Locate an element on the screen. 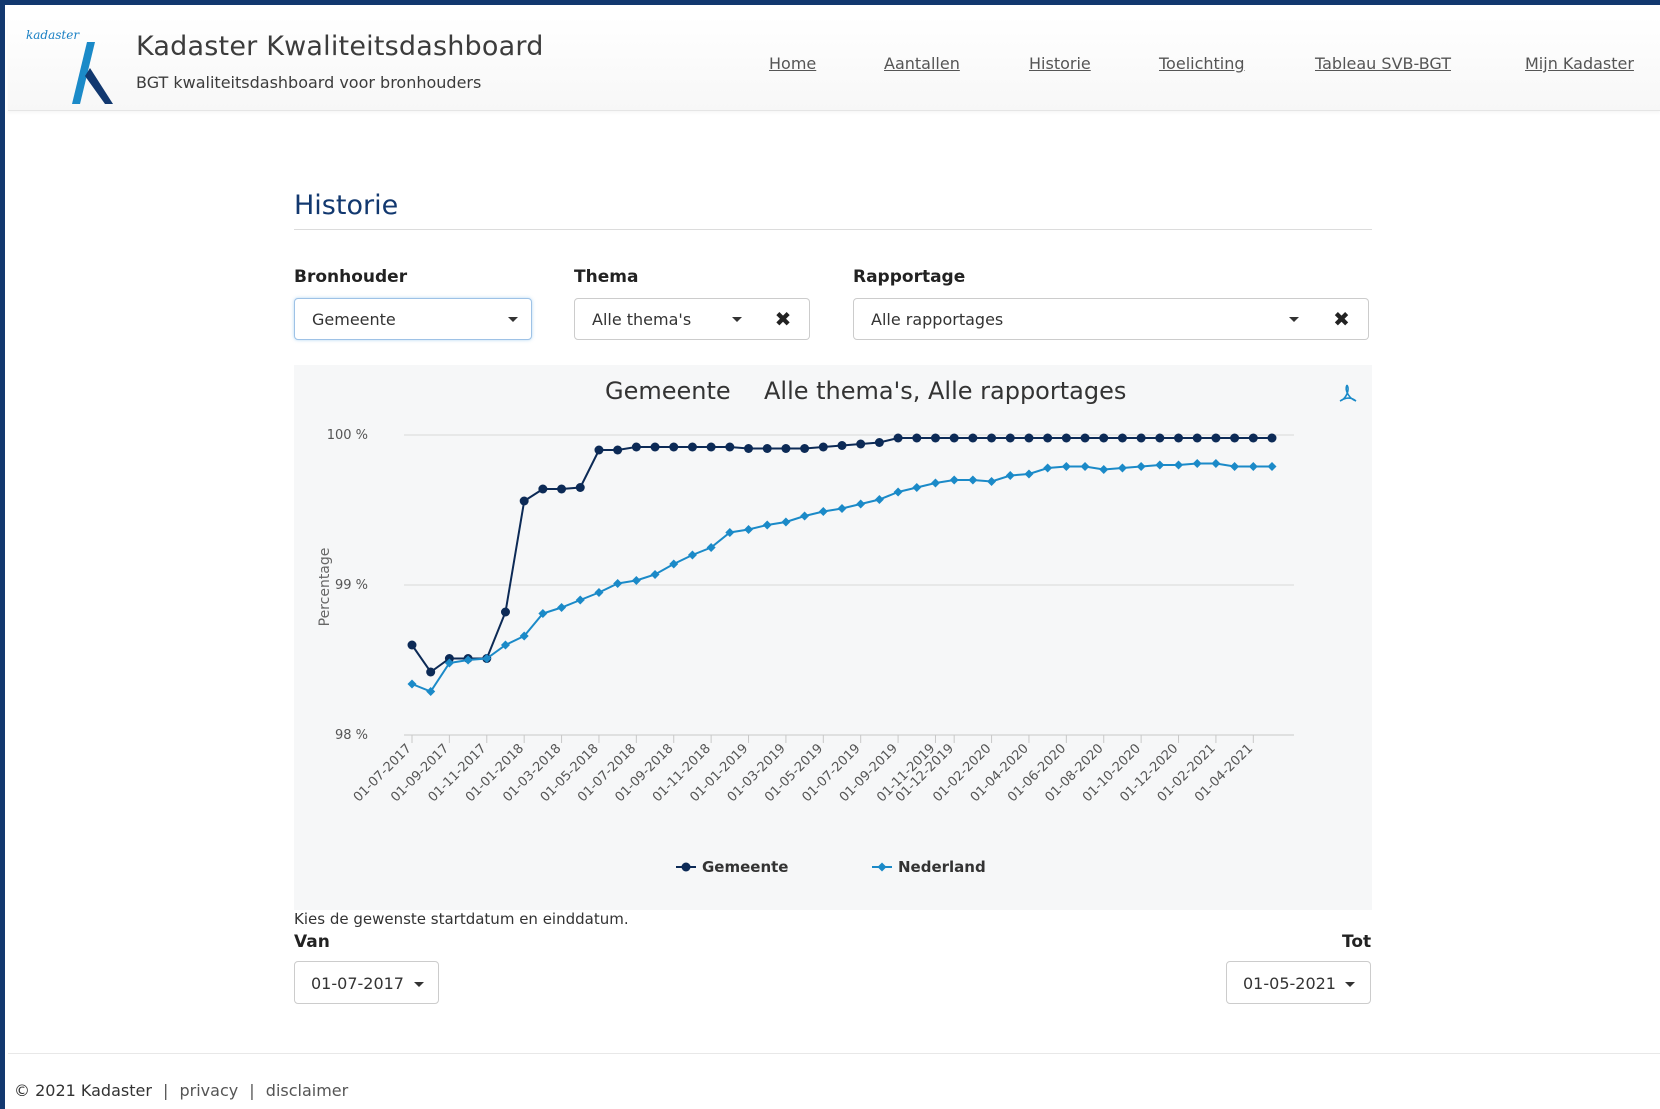  thema-select: Alle thema's is located at coordinates (666, 319).